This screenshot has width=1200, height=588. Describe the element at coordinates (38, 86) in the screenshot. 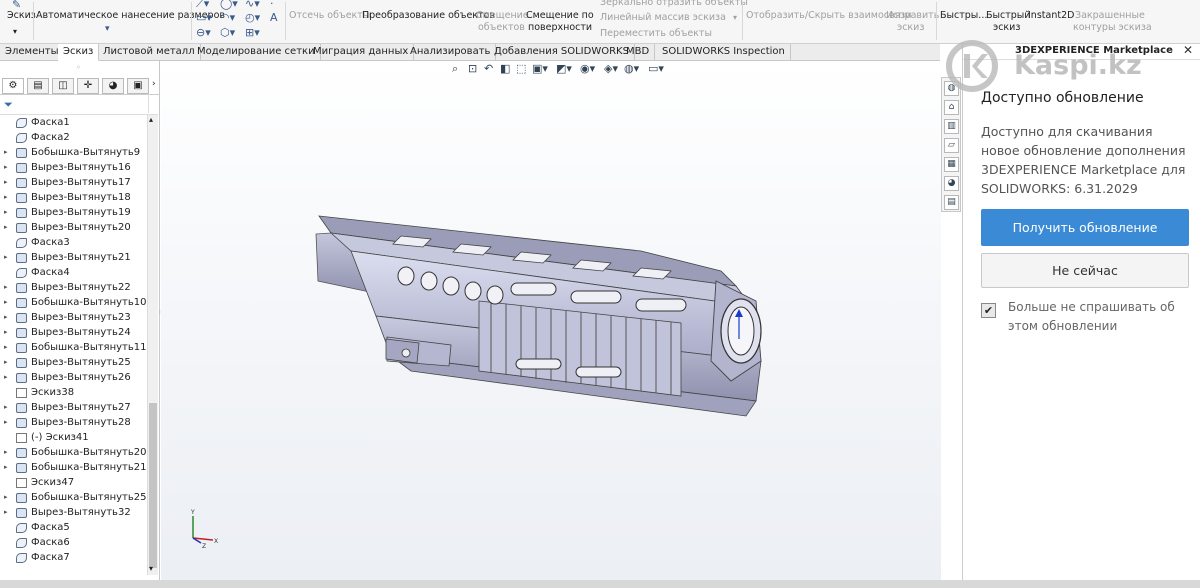

I see `property-manager-tab-icon: ▤` at that location.